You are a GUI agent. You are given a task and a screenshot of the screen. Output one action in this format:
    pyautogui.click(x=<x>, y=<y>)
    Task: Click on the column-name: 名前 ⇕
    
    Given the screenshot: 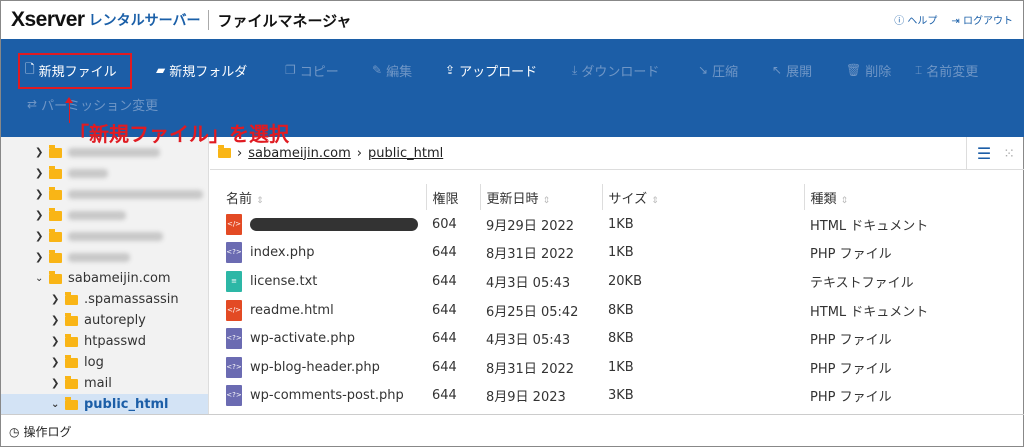 What is the action you would take?
    pyautogui.click(x=323, y=197)
    